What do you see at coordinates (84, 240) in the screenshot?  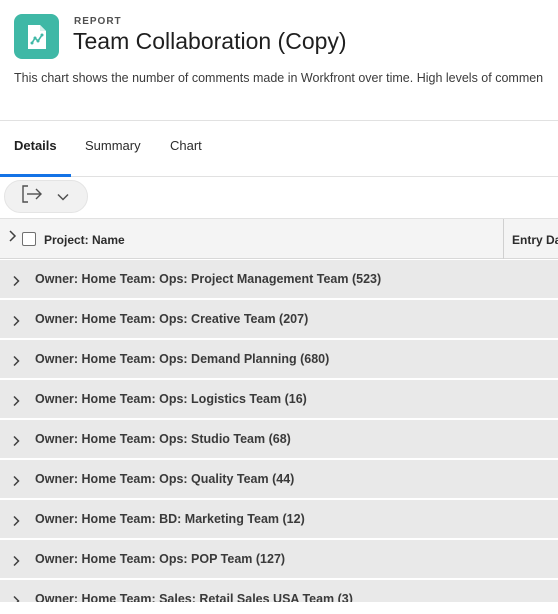 I see `column-header-project-name: Project: Name` at bounding box center [84, 240].